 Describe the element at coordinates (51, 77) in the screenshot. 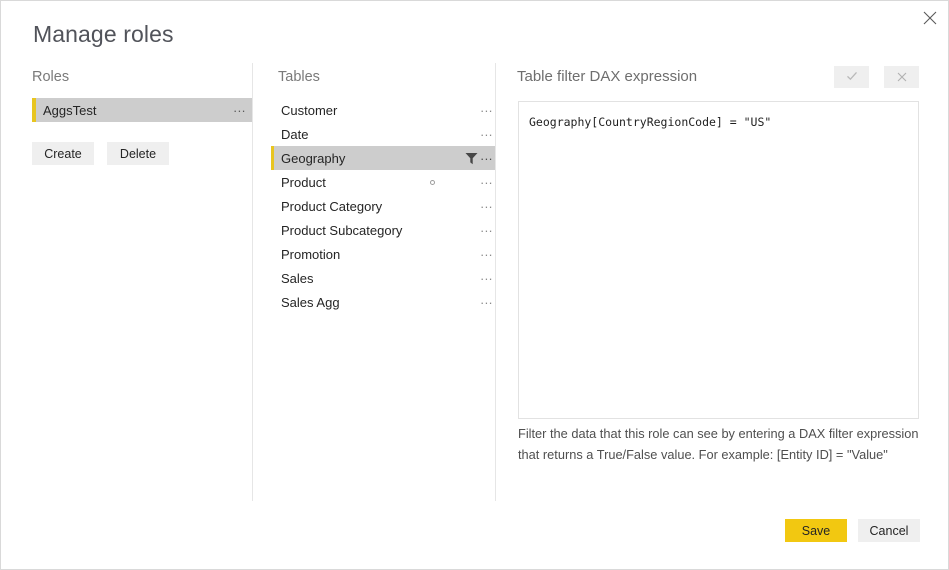

I see `roles-heading: Roles` at that location.